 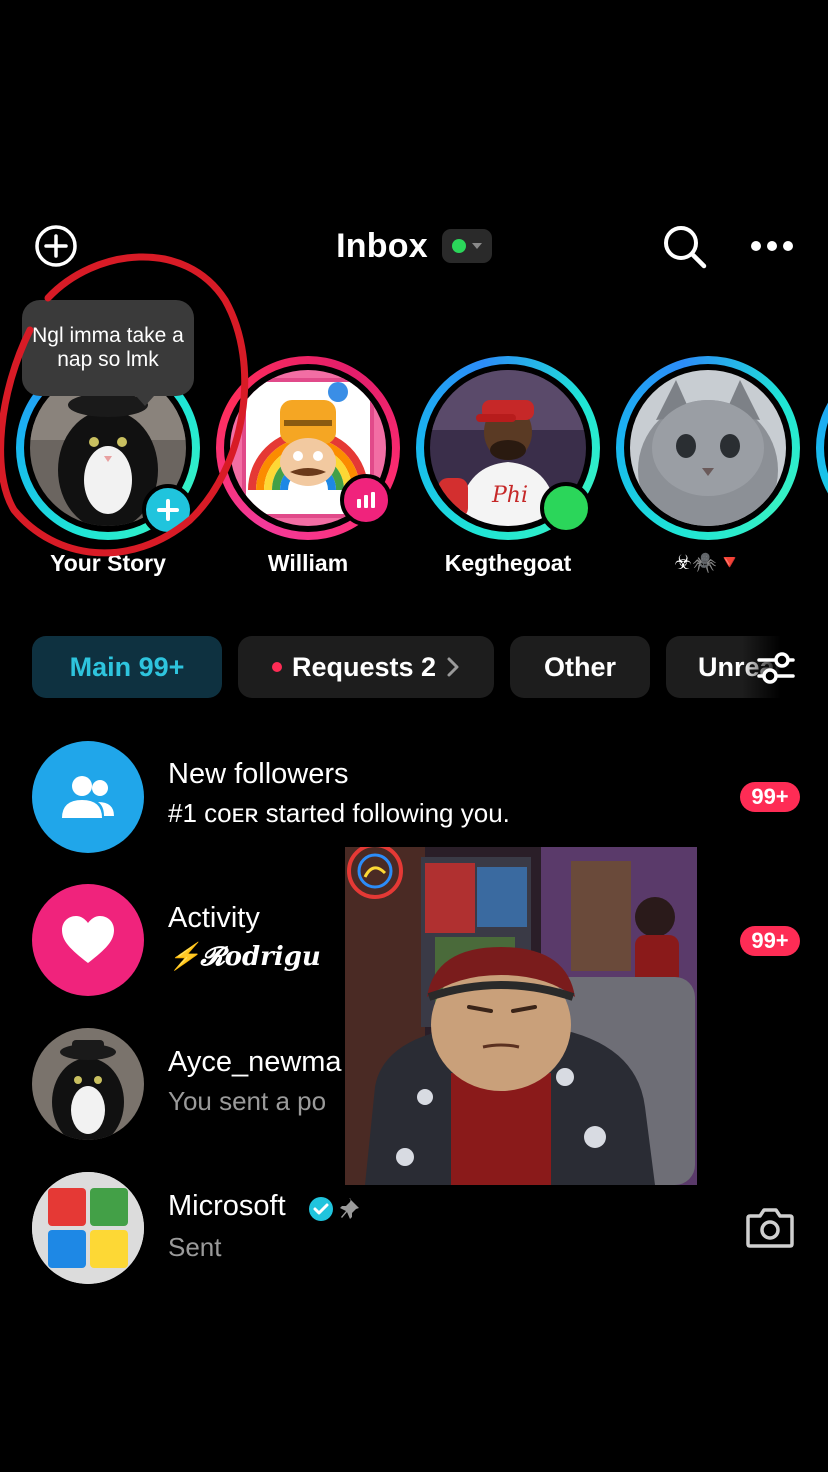 I want to click on row-subtitle: #1 ᴄᴏᴇʀ started following you., so click(x=339, y=813).